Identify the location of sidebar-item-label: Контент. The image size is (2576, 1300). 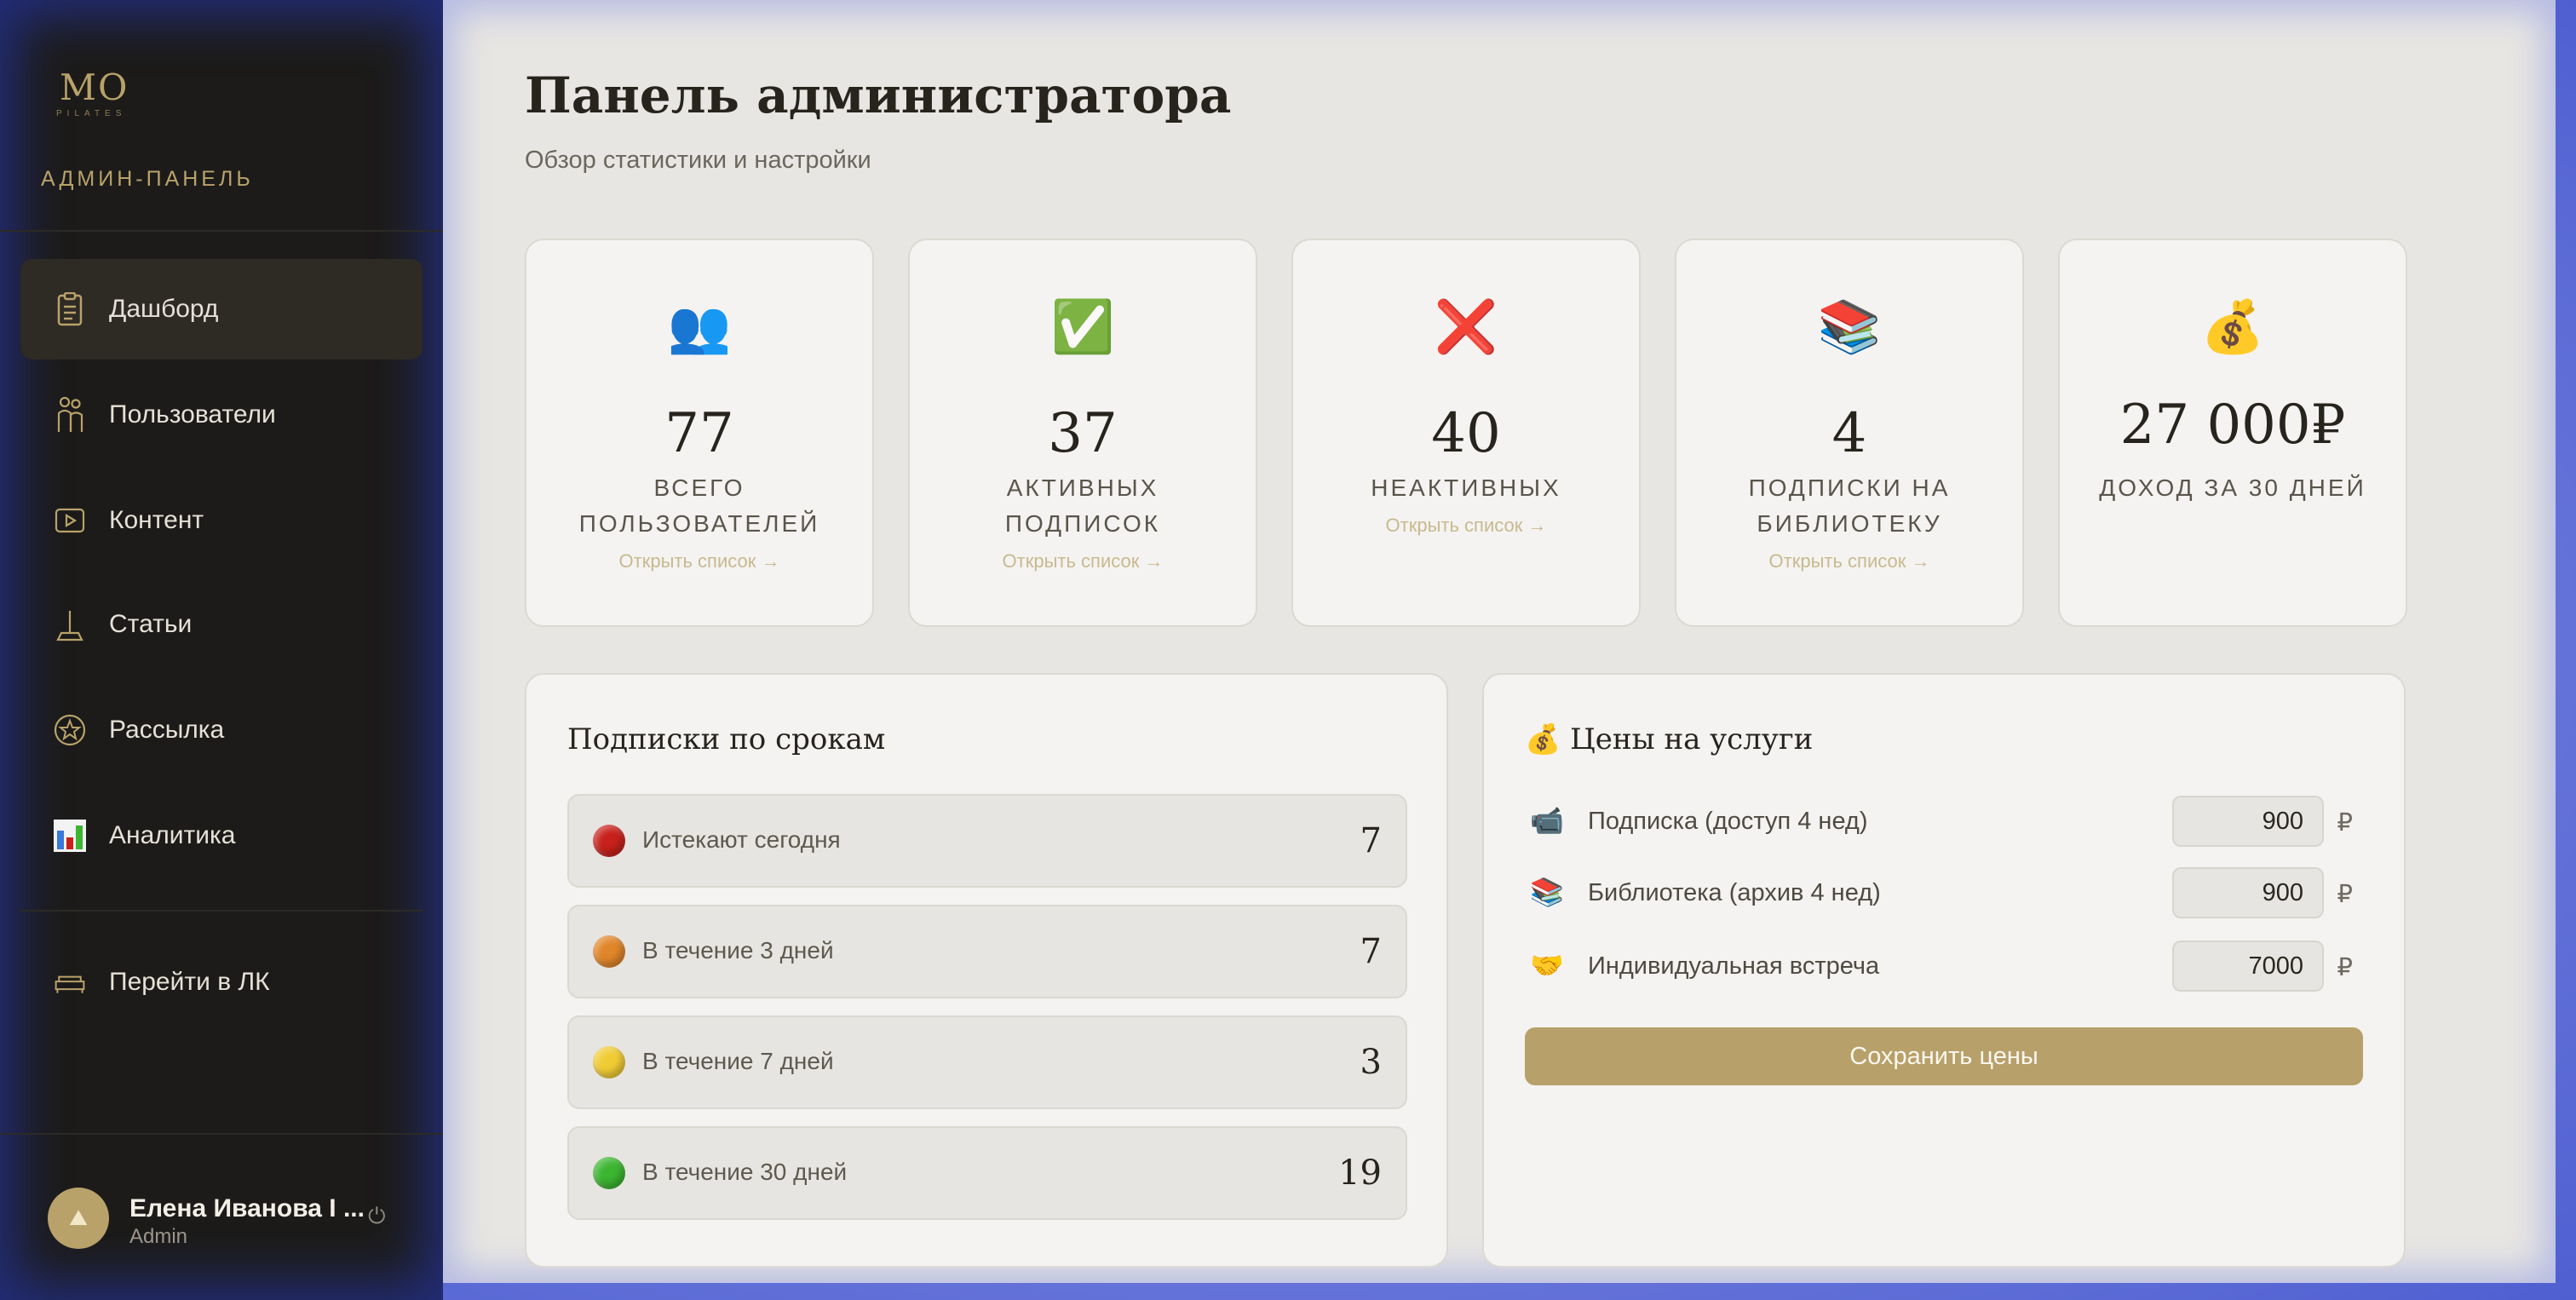
(157, 520).